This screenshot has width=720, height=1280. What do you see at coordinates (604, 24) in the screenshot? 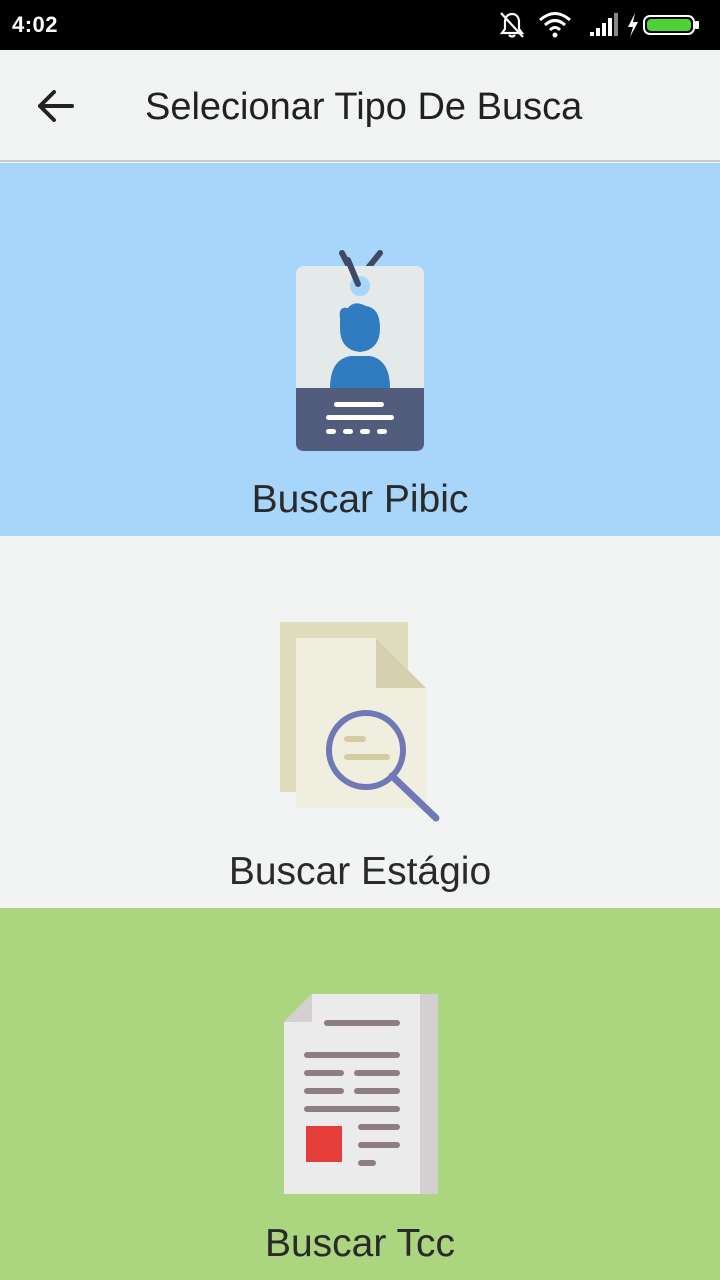
I see `signal-icon` at bounding box center [604, 24].